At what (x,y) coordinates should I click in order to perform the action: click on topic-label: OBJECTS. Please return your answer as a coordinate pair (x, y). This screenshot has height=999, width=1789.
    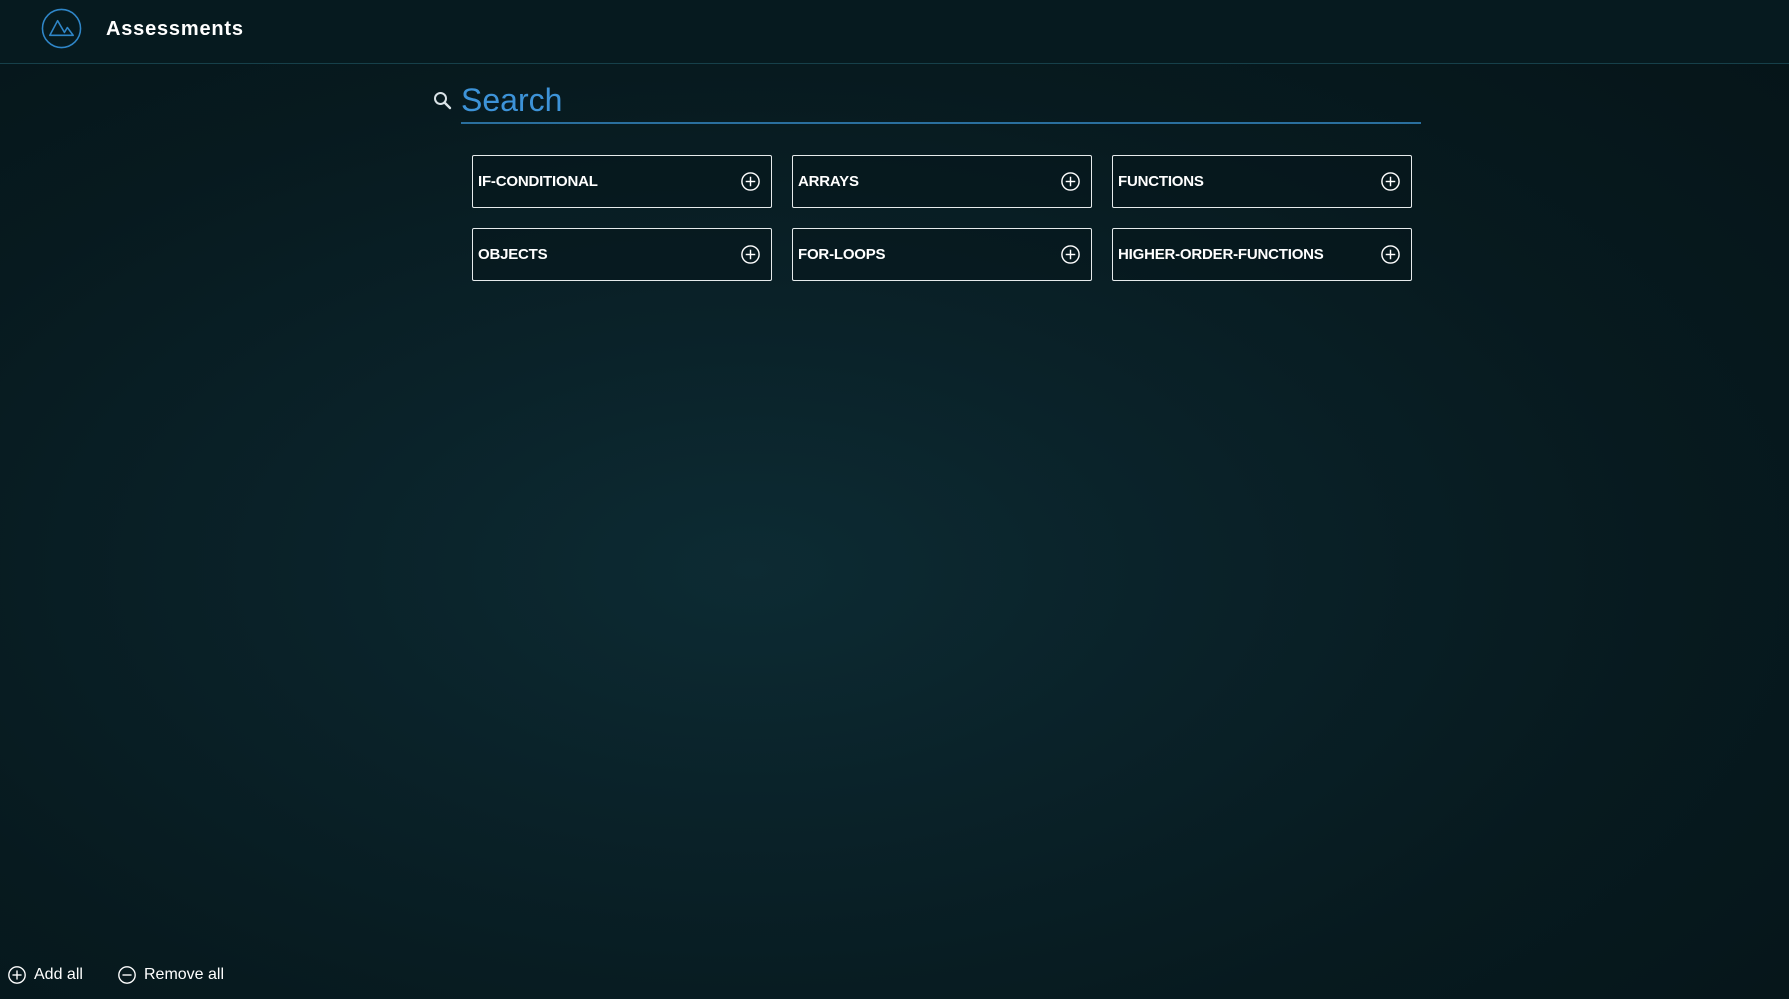
    Looking at the image, I should click on (513, 254).